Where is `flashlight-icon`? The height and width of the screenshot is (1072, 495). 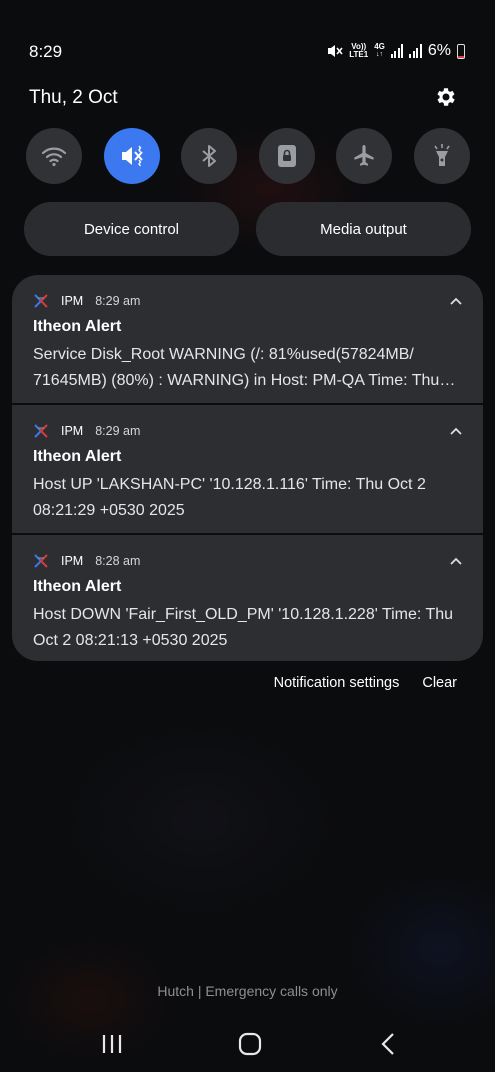
flashlight-icon is located at coordinates (442, 155).